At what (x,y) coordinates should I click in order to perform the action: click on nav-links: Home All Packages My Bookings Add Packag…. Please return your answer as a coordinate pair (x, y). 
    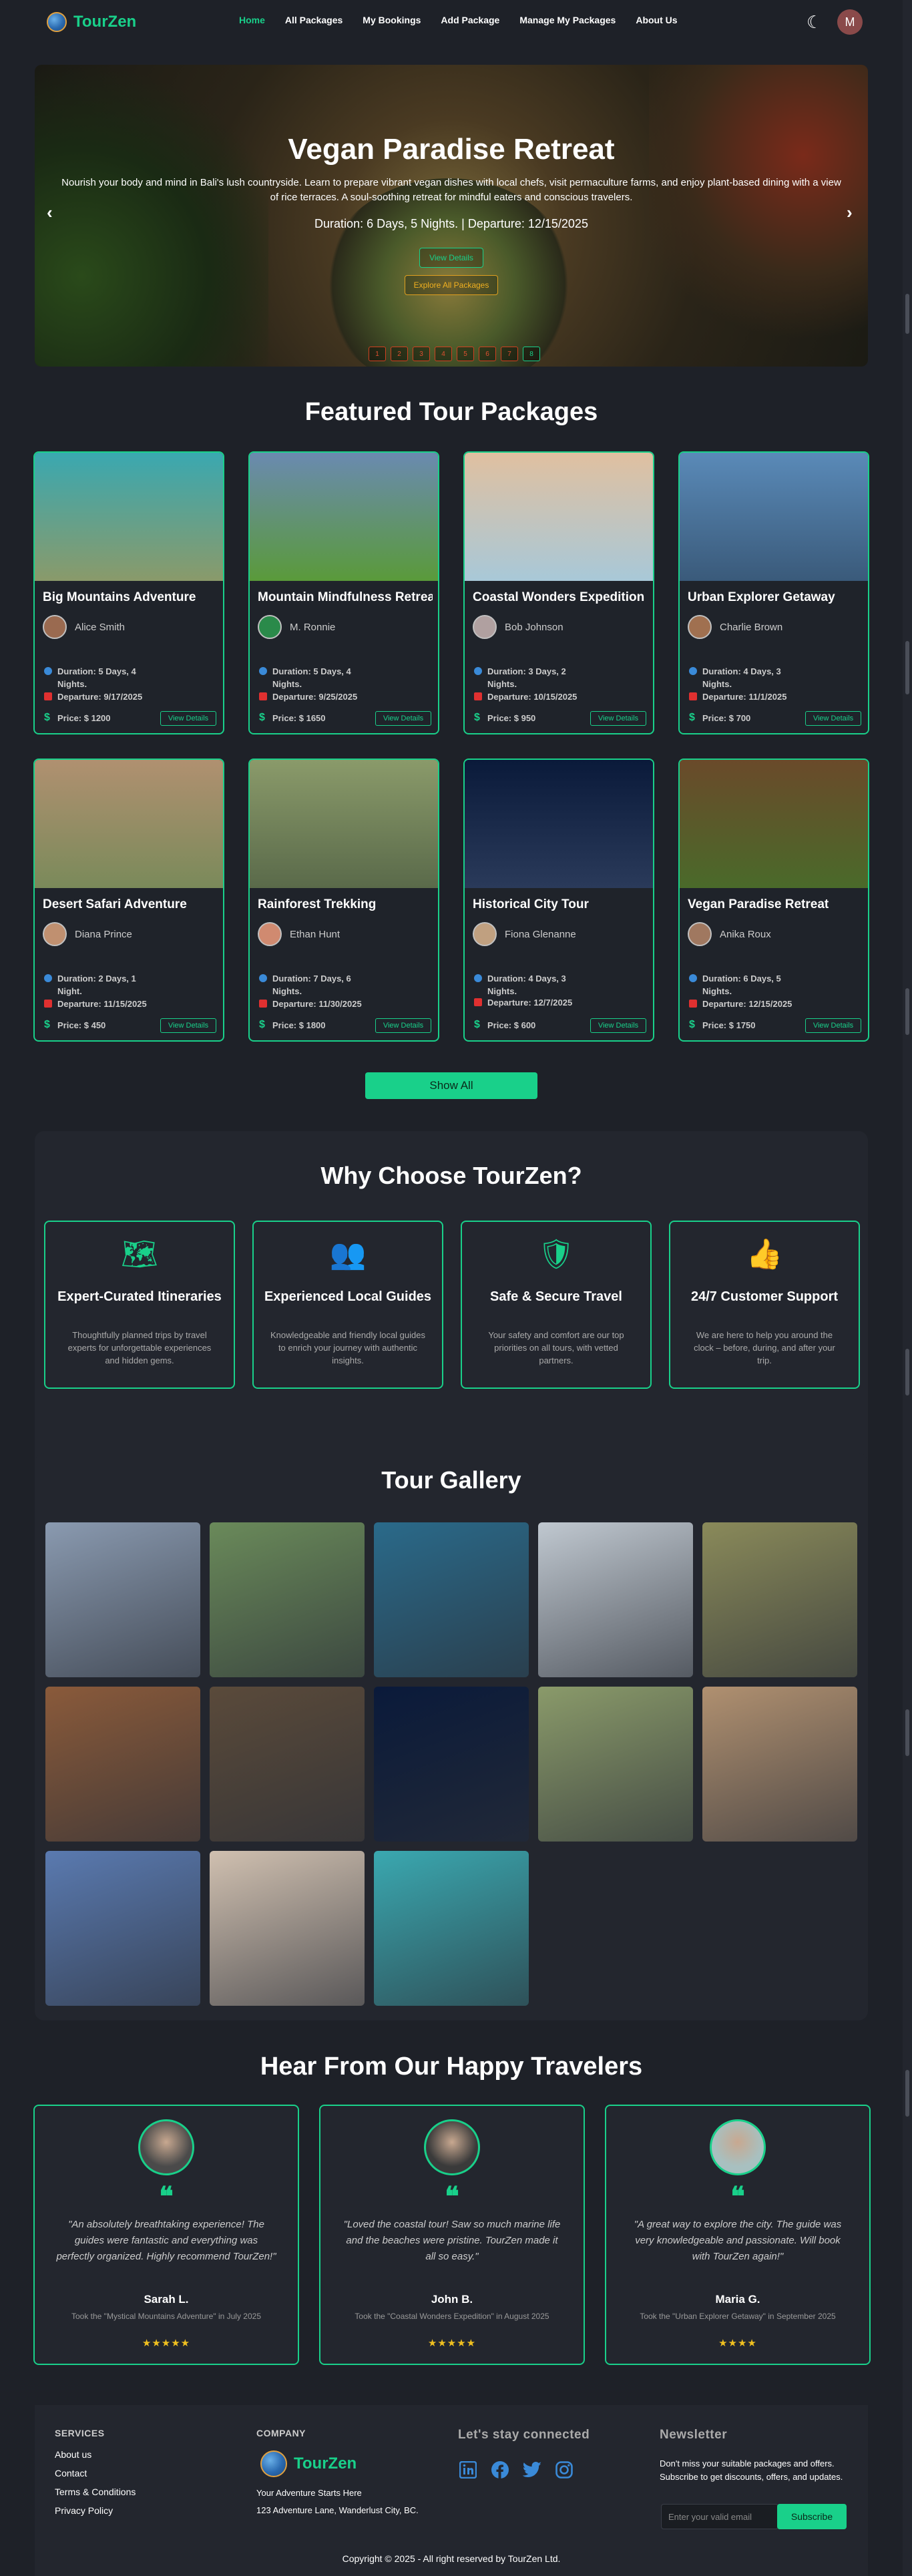
    Looking at the image, I should click on (458, 20).